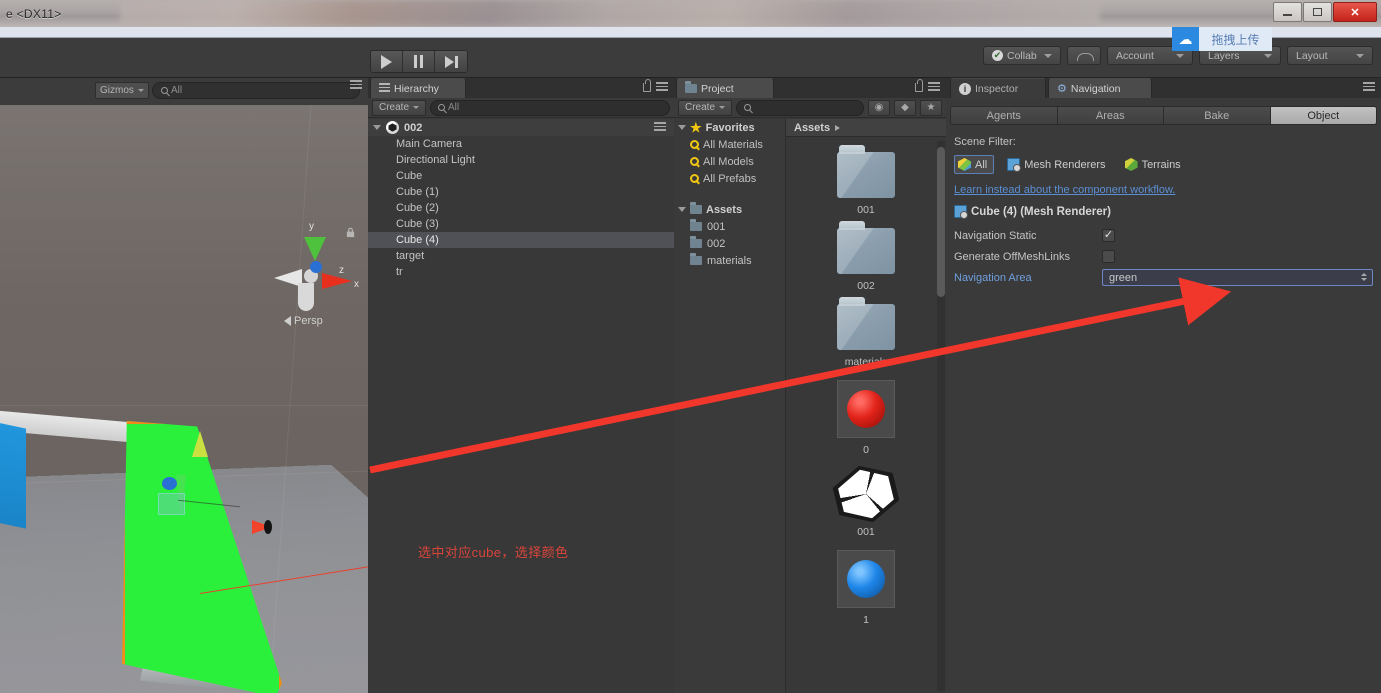 This screenshot has width=1381, height=693. I want to click on layout-label: Layout, so click(1312, 55).